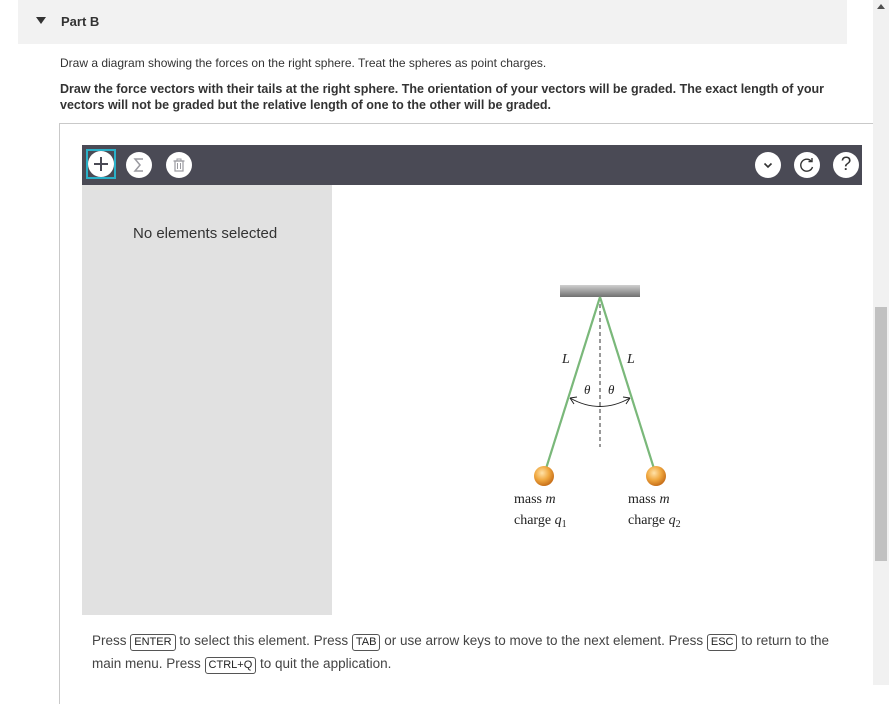 This screenshot has height=704, width=889. I want to click on chevron-down-icon, so click(768, 165).